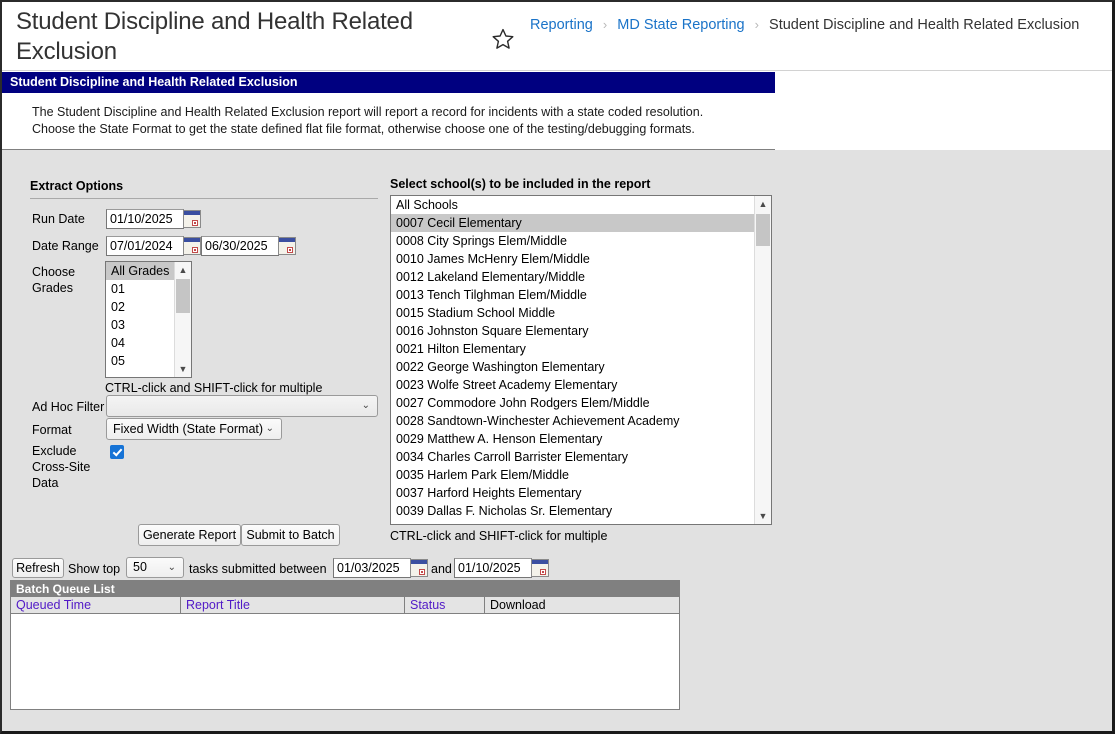 The width and height of the screenshot is (1115, 734). I want to click on date-range-end-calendar-icon, so click(287, 246).